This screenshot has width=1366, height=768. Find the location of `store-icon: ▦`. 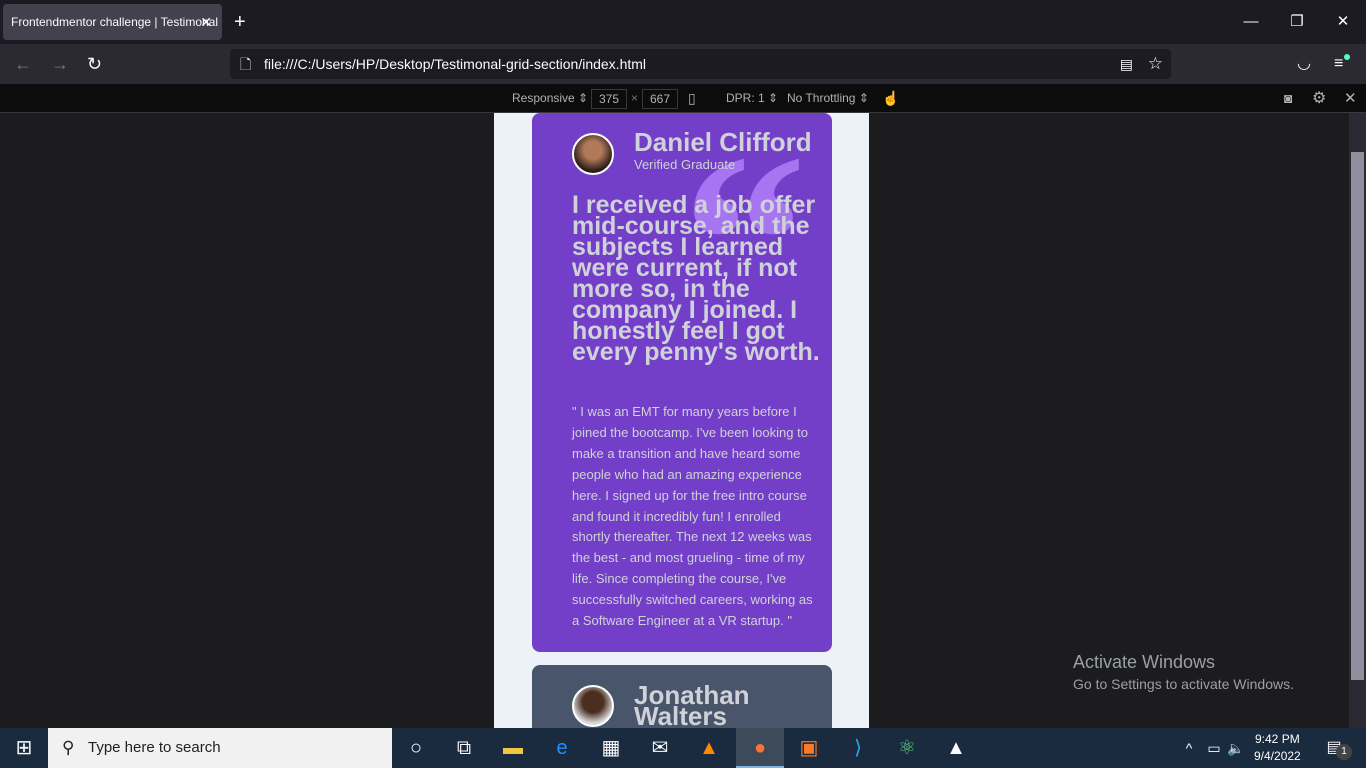

store-icon: ▦ is located at coordinates (611, 748).